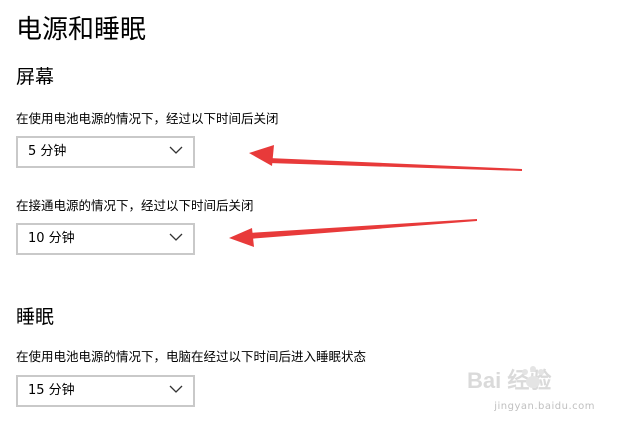 Image resolution: width=625 pixels, height=422 pixels. I want to click on sleep-section-title: 睡眠, so click(35, 317).